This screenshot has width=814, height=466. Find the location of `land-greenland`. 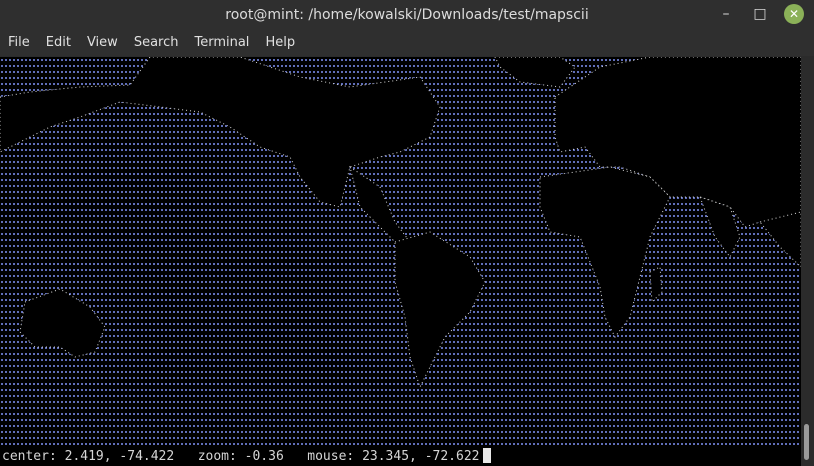

land-greenland is located at coordinates (535, 72).